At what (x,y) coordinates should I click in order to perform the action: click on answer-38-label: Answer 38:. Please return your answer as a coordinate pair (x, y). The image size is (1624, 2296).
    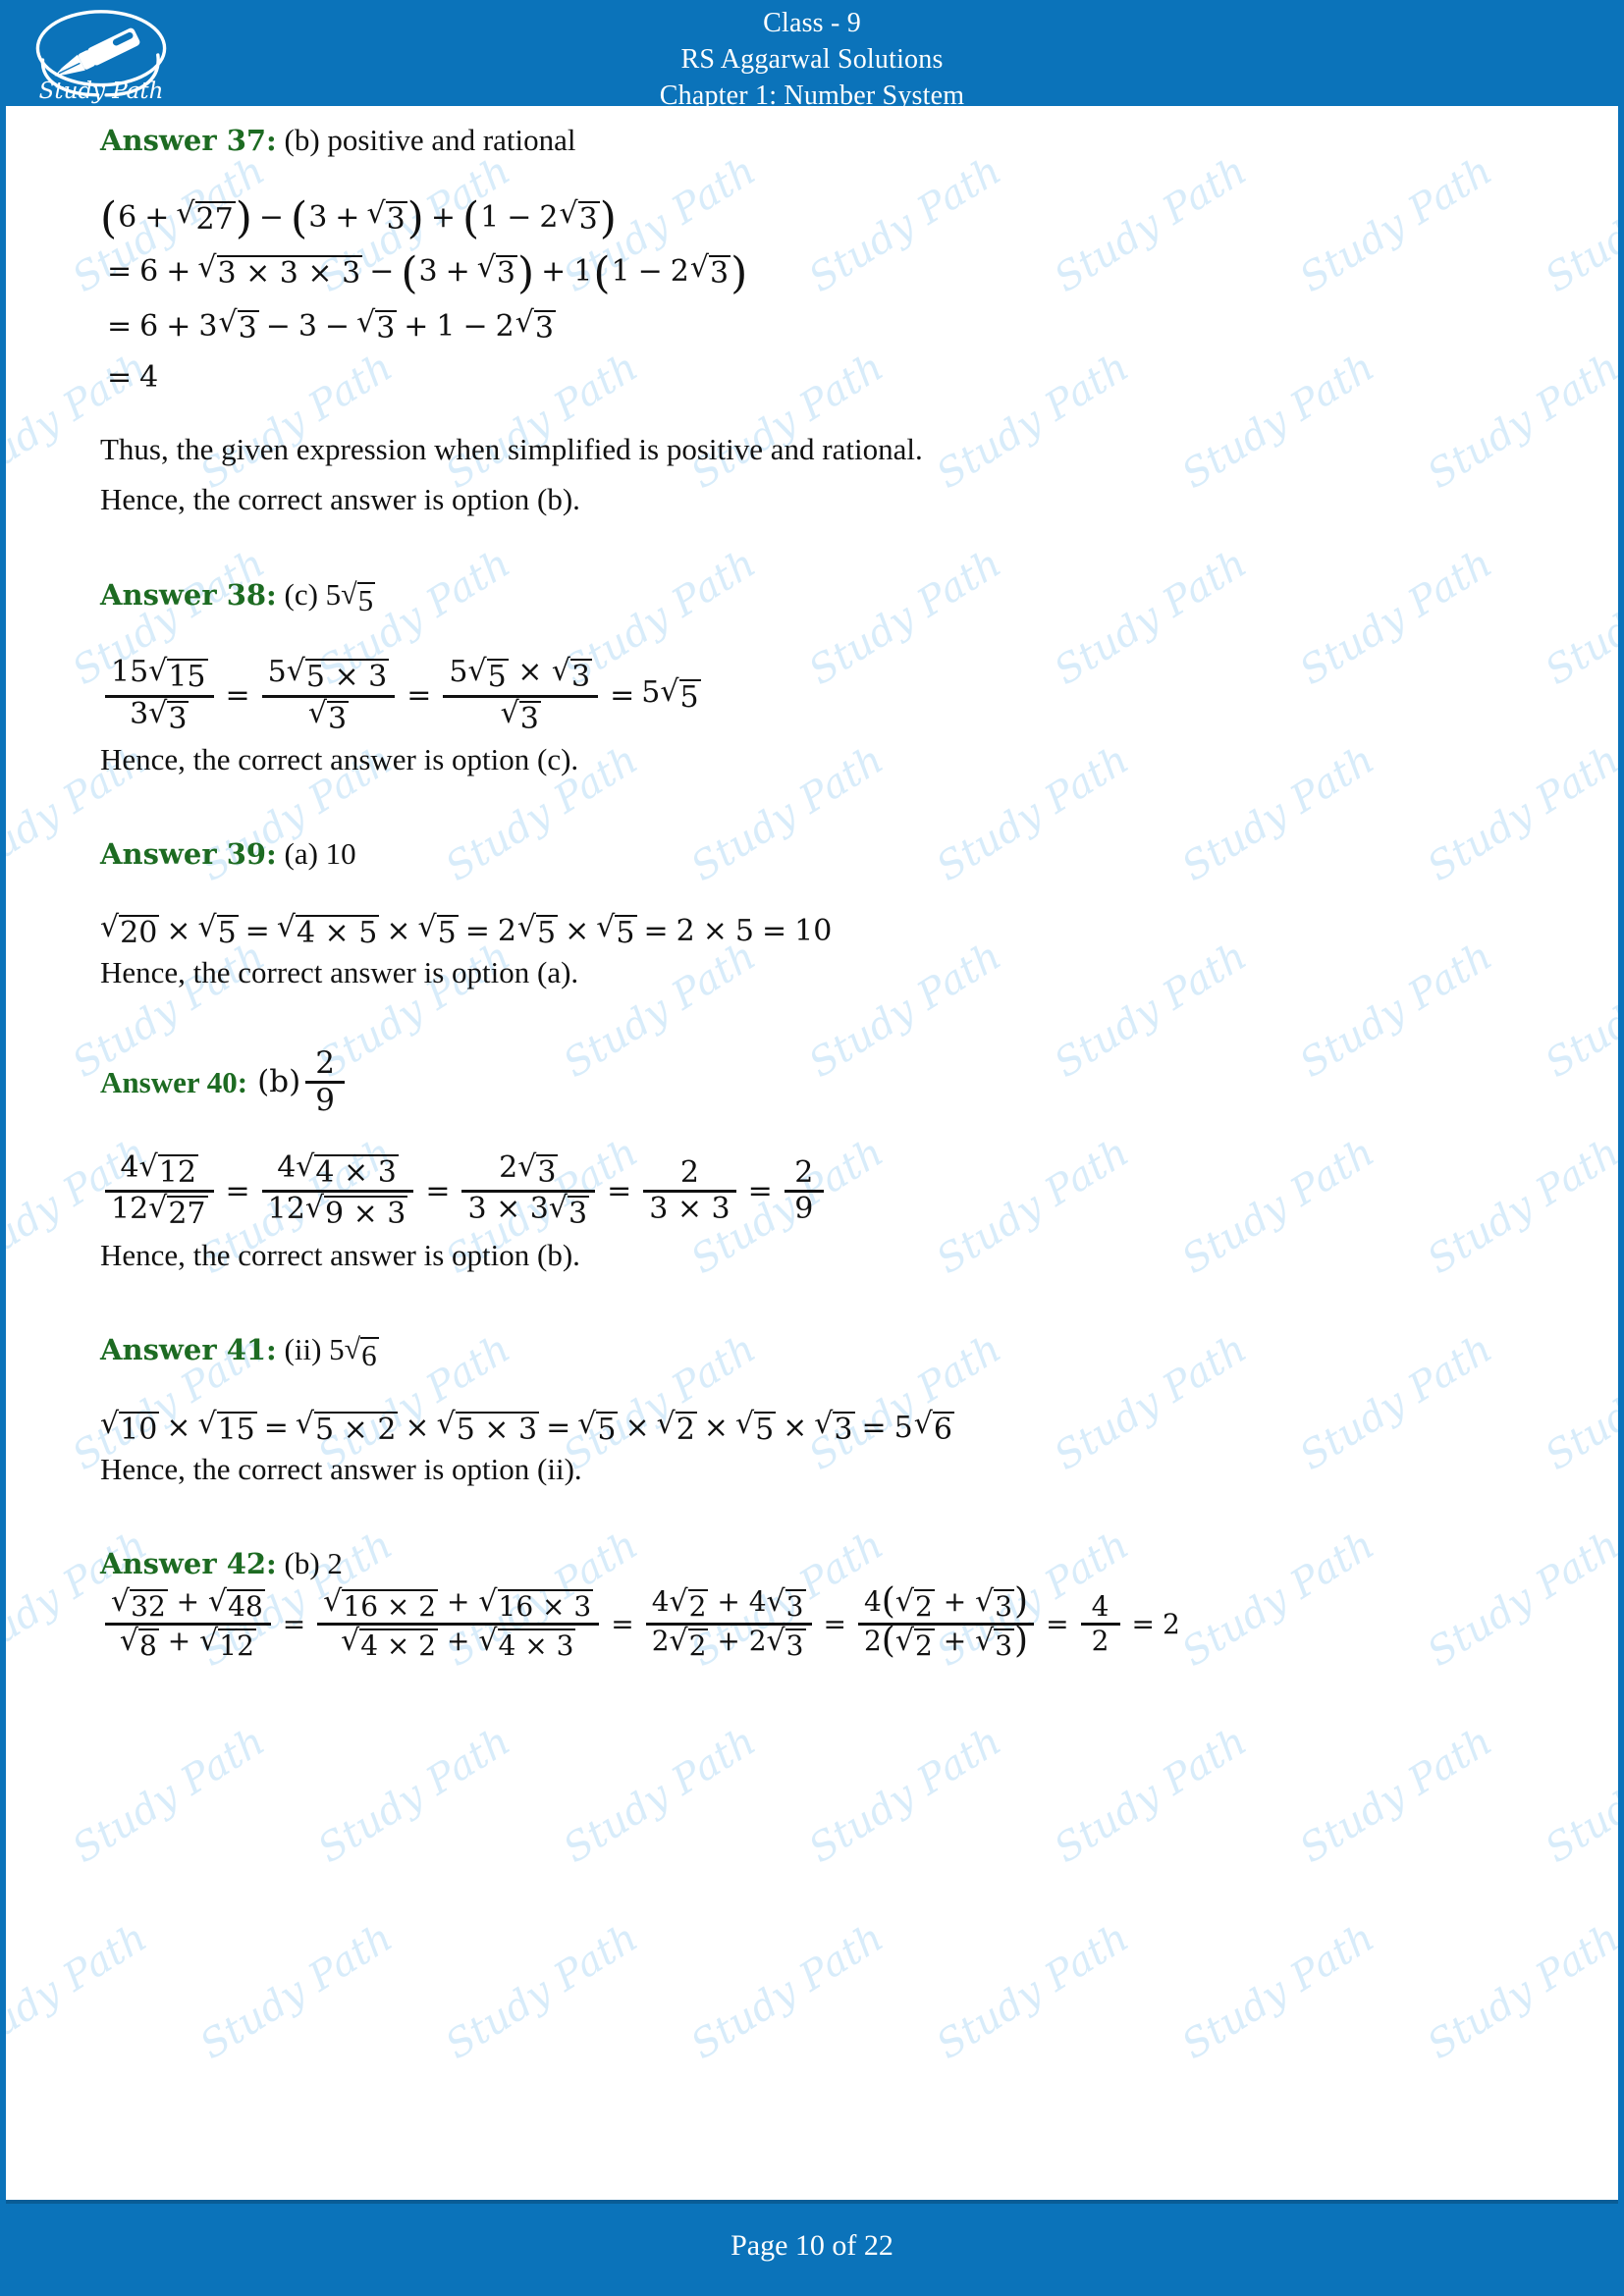
    Looking at the image, I should click on (188, 595).